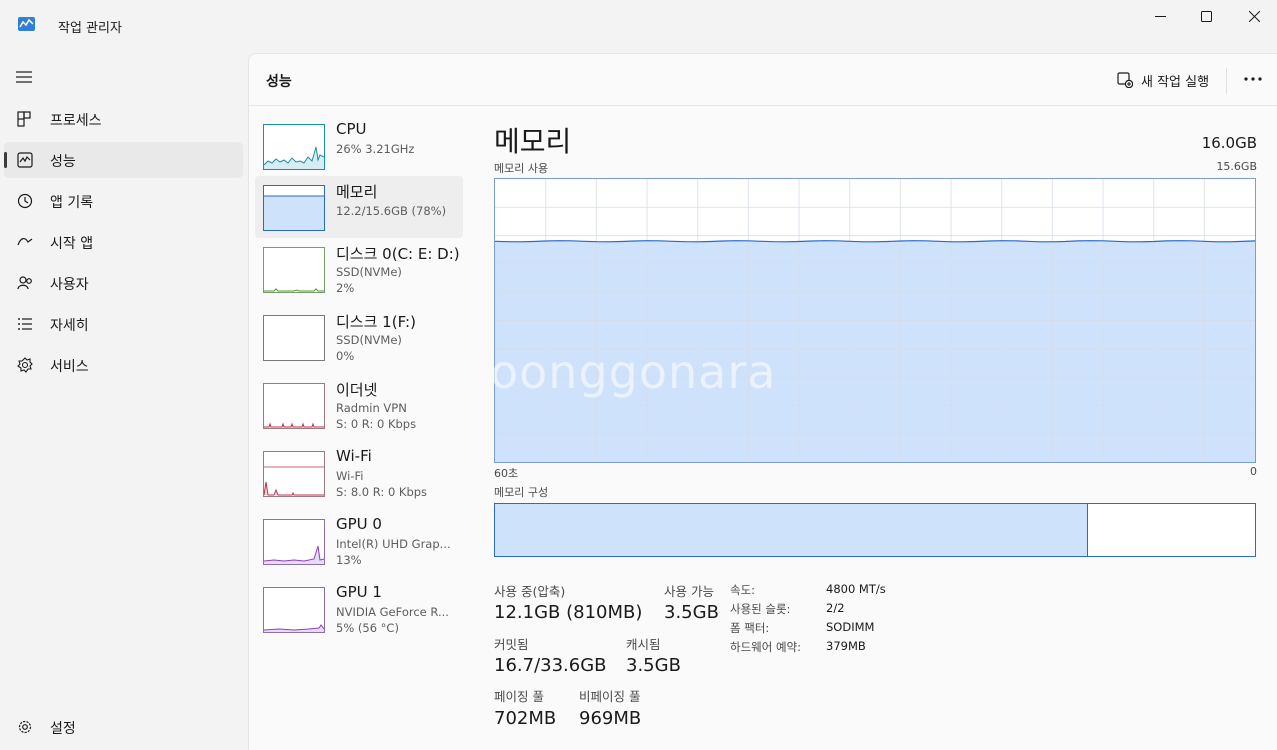  What do you see at coordinates (25, 727) in the screenshot?
I see `gear-icon` at bounding box center [25, 727].